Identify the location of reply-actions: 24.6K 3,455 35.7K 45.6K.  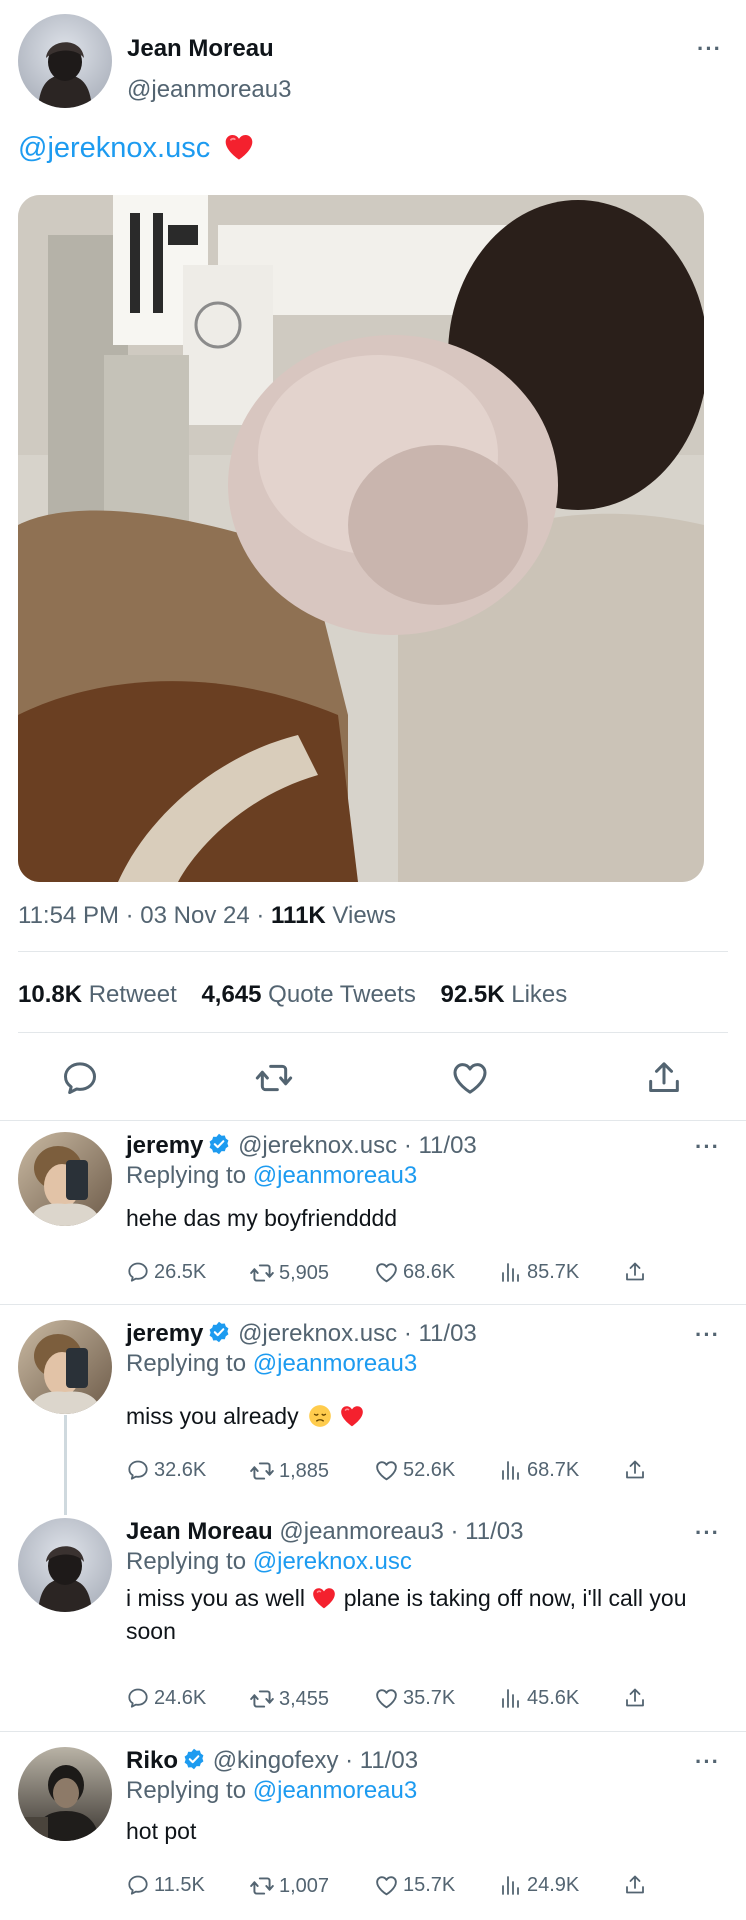
(416, 1702).